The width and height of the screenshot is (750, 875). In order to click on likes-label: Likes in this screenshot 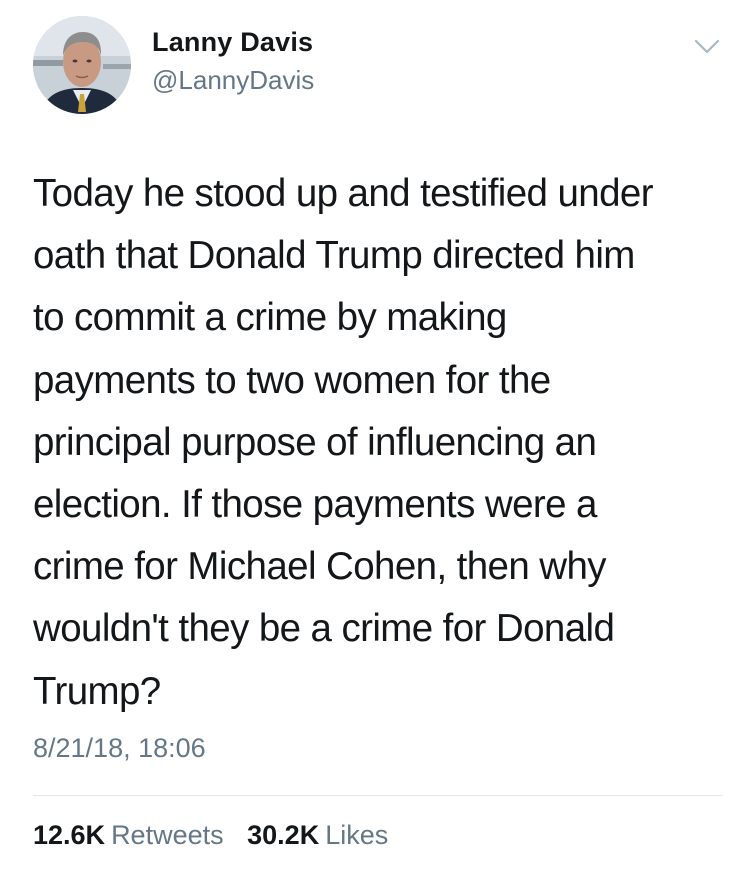, I will do `click(357, 835)`.